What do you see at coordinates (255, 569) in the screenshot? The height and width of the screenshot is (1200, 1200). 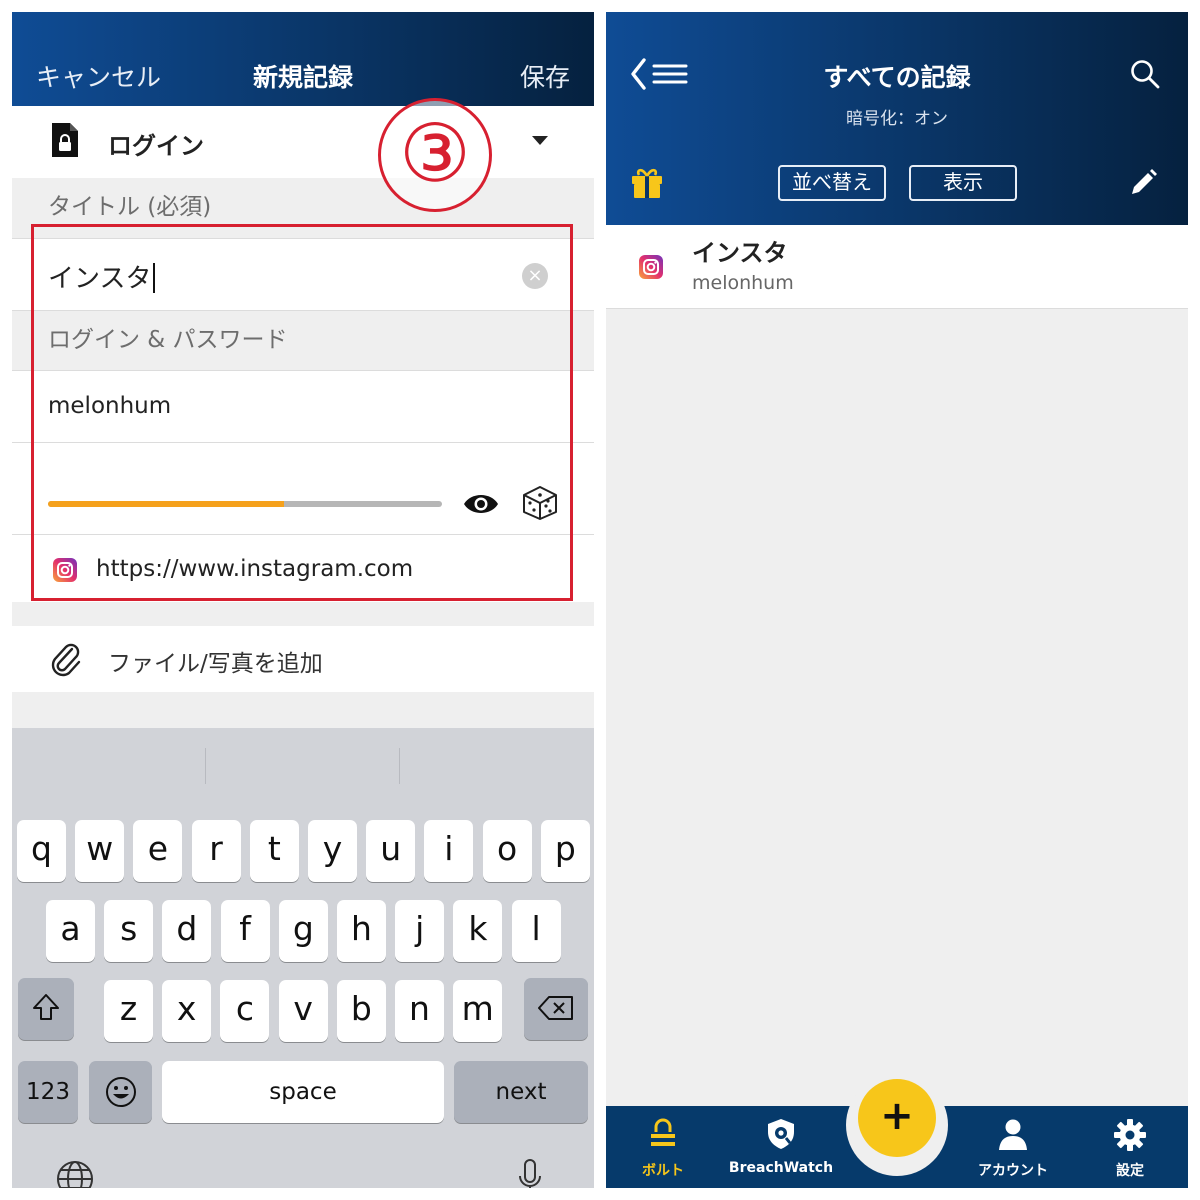 I see `url-value: https://www.instagram.com` at bounding box center [255, 569].